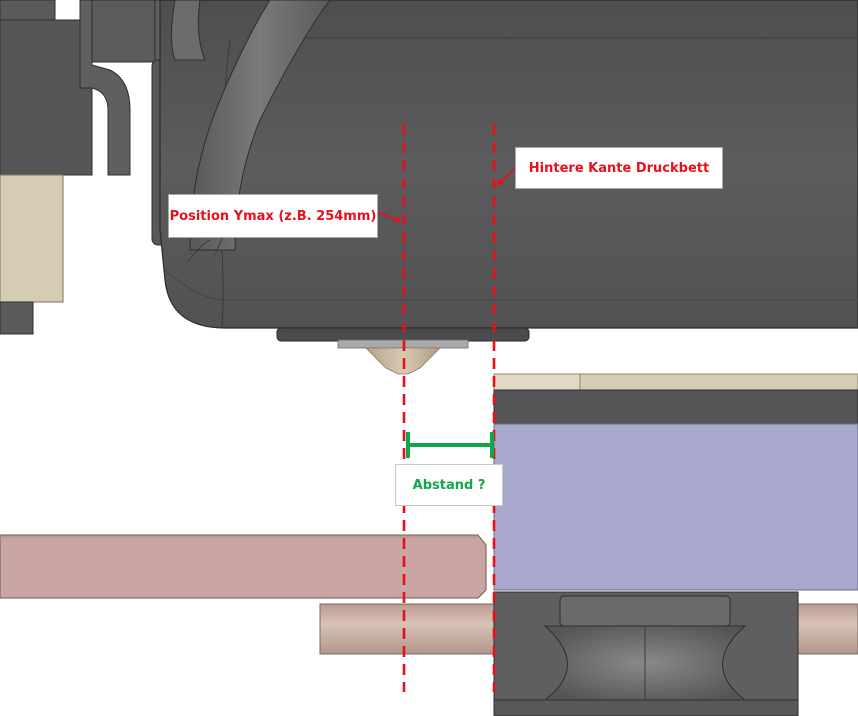 This screenshot has height=716, width=858. I want to click on distance-marker, so click(450, 445).